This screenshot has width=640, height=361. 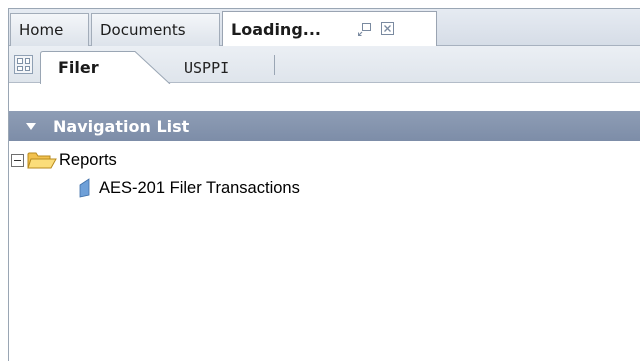 I want to click on tab-filer-label: Filer, so click(x=78, y=67).